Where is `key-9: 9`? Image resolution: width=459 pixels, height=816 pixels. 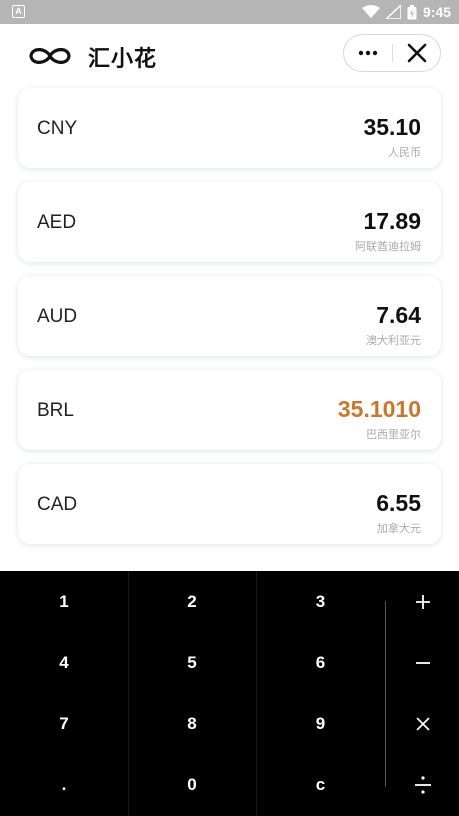
key-9: 9 is located at coordinates (320, 723).